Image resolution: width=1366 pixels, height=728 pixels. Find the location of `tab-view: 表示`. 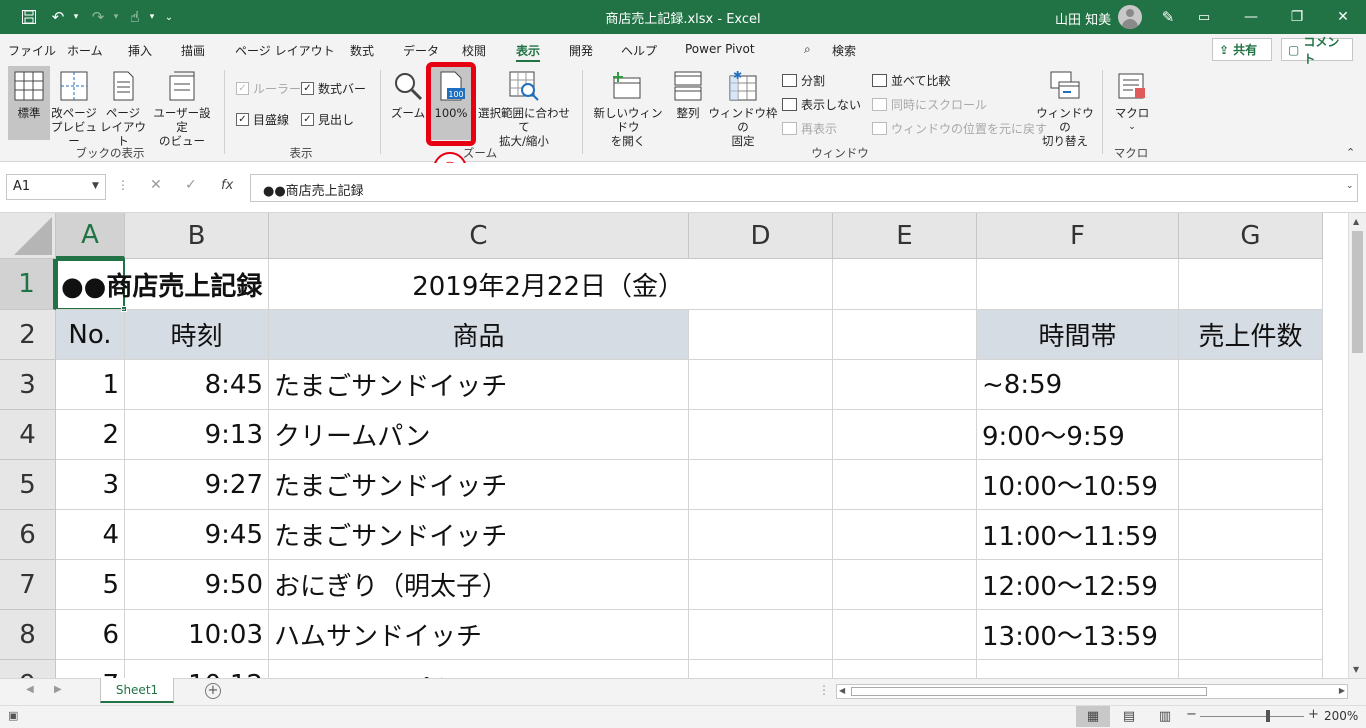

tab-view: 表示 is located at coordinates (528, 52).